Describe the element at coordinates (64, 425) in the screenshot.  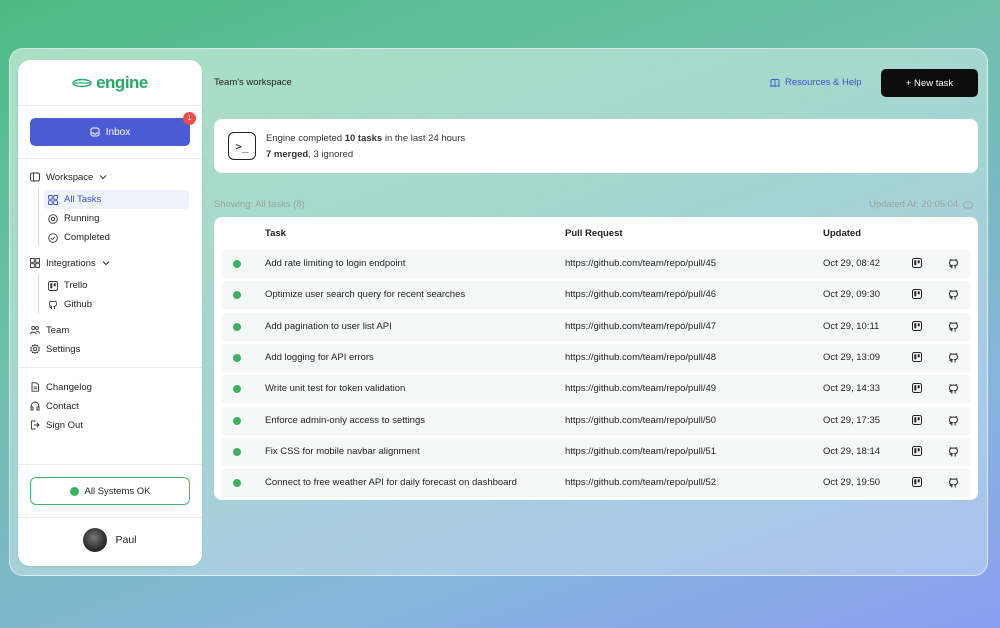
I see `nav-sign-out-label: Sign Out` at that location.